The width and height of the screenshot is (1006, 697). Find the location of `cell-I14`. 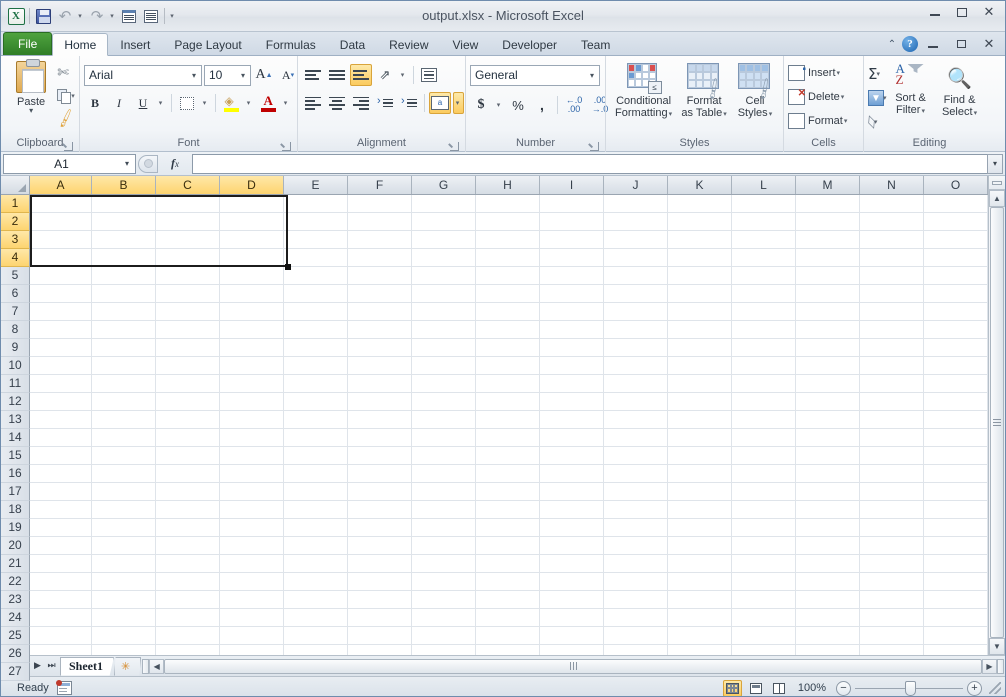

cell-I14 is located at coordinates (572, 437).